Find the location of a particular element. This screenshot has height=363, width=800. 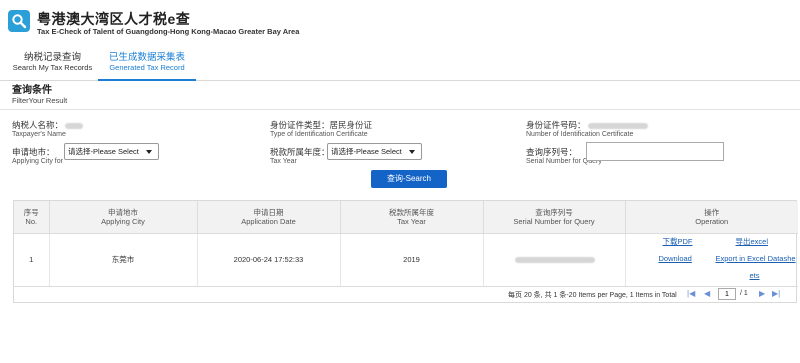

export-excel-link-en-wrap: ets is located at coordinates (755, 276).